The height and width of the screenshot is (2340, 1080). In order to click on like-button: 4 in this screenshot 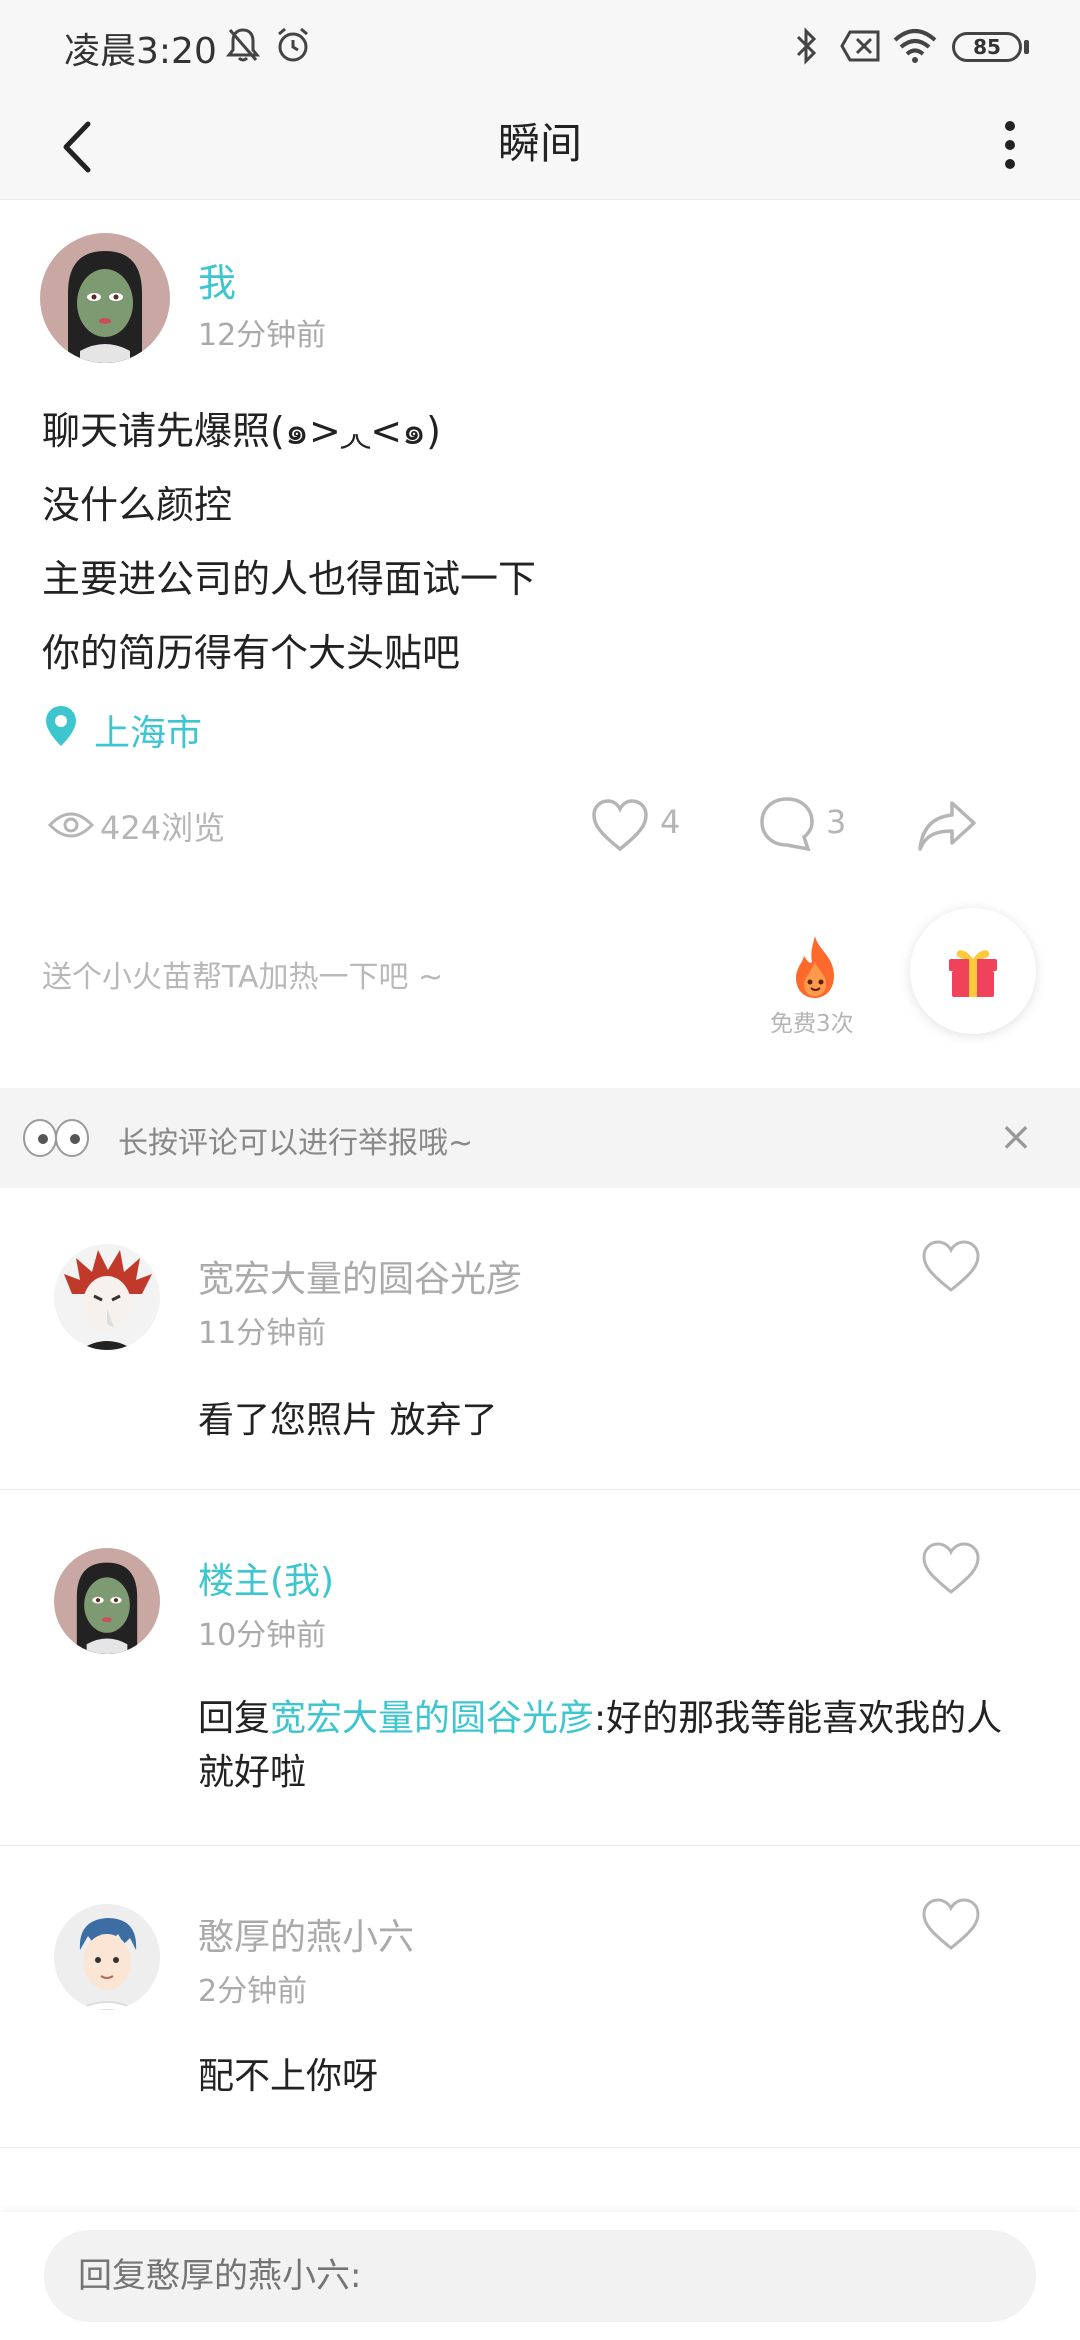, I will do `click(640, 825)`.